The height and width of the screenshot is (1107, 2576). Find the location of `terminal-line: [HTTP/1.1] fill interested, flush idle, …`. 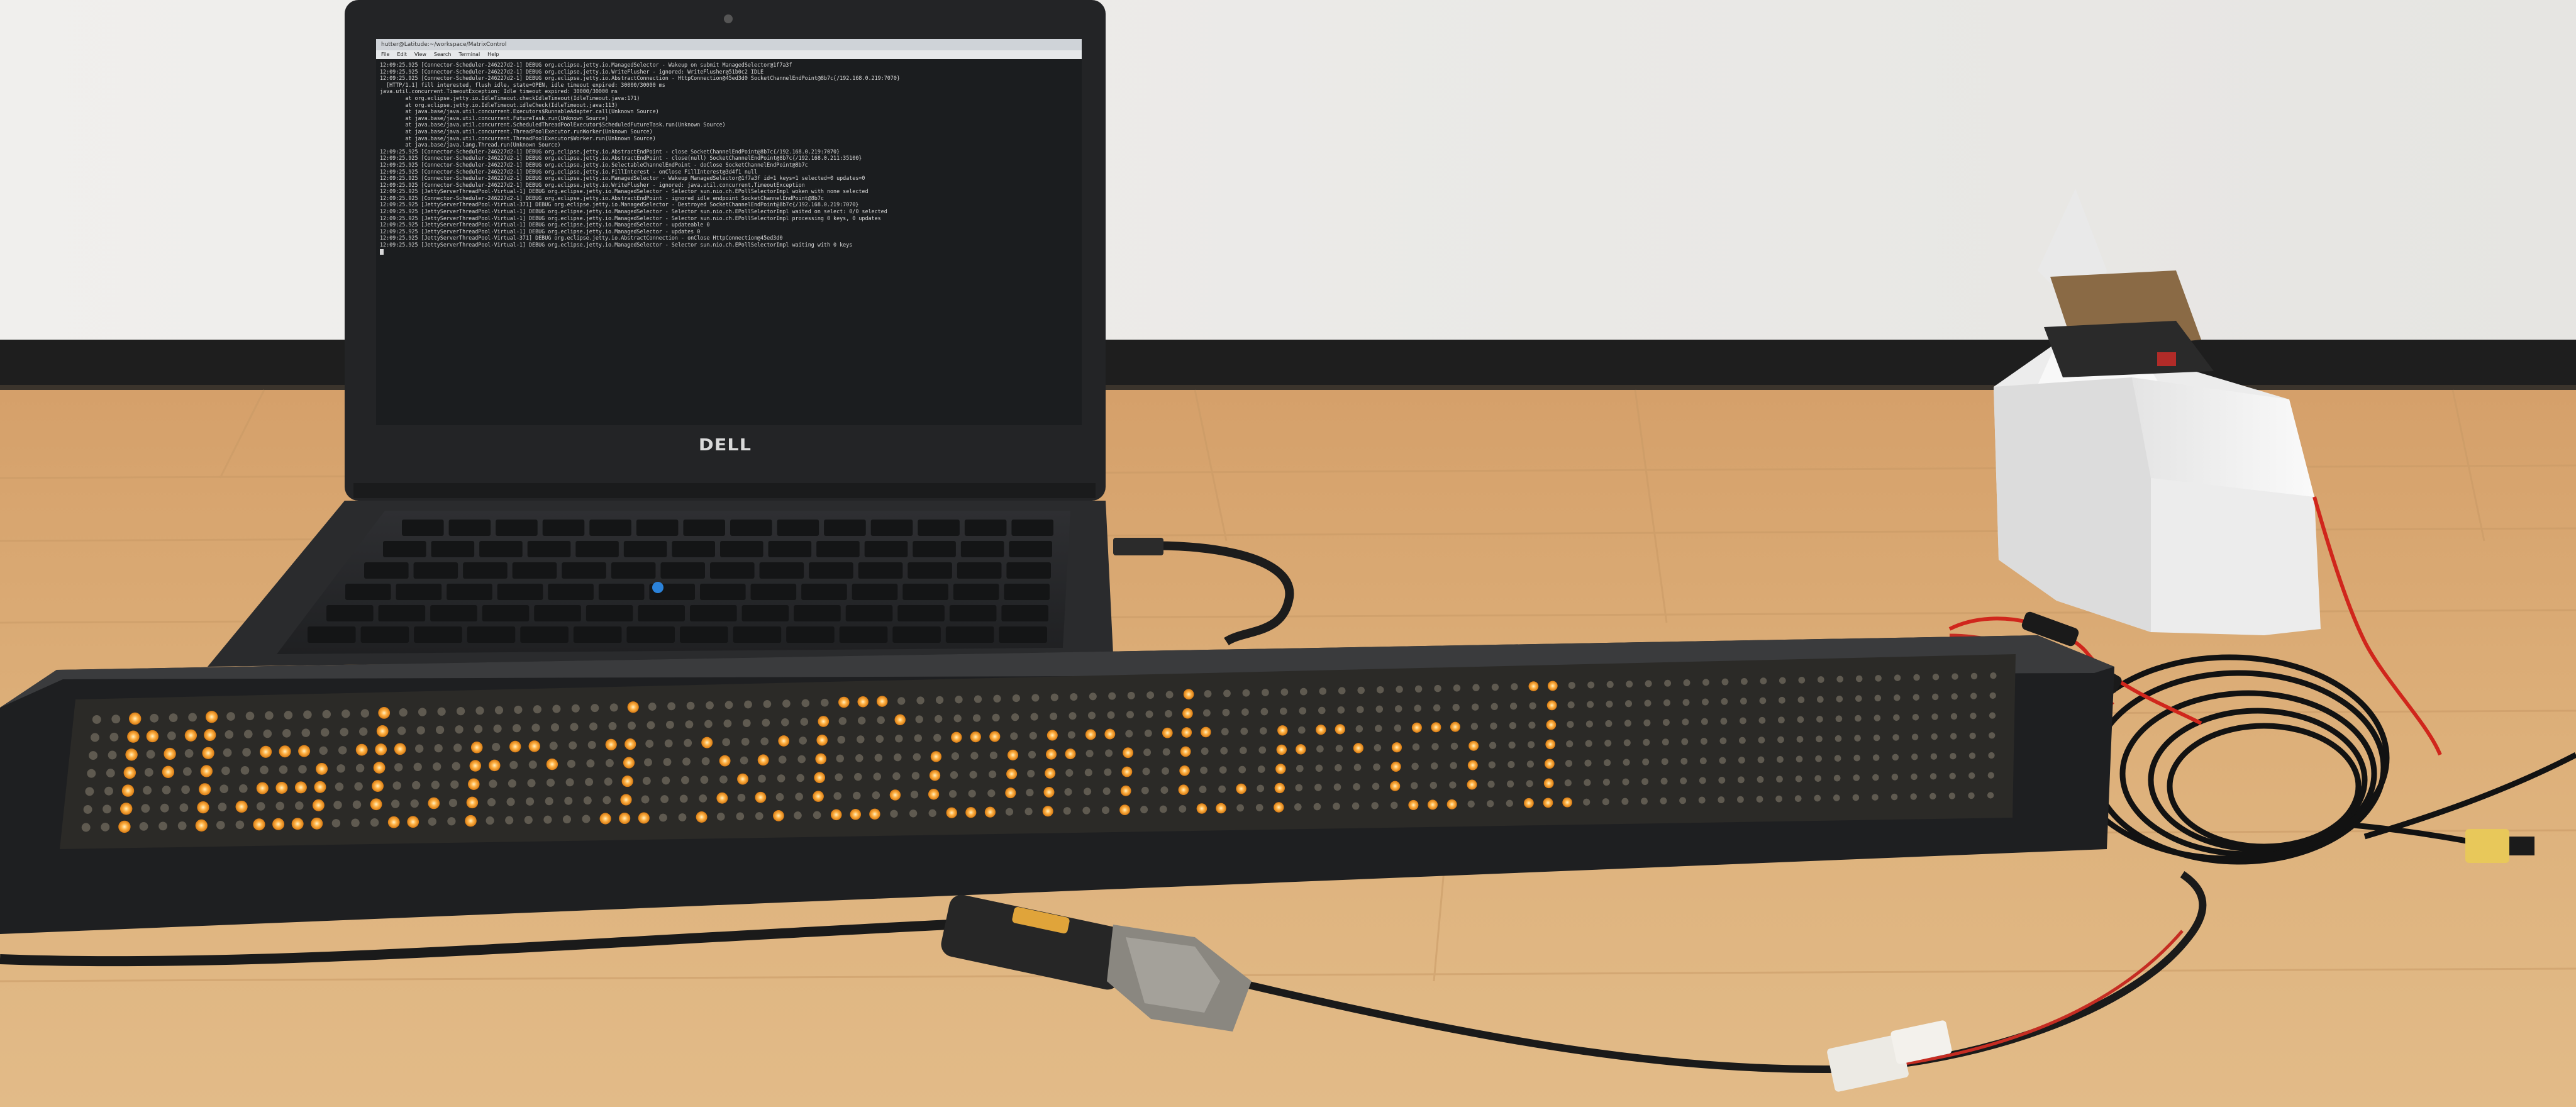

terminal-line: [HTTP/1.1] fill interested, flush idle, … is located at coordinates (522, 84).